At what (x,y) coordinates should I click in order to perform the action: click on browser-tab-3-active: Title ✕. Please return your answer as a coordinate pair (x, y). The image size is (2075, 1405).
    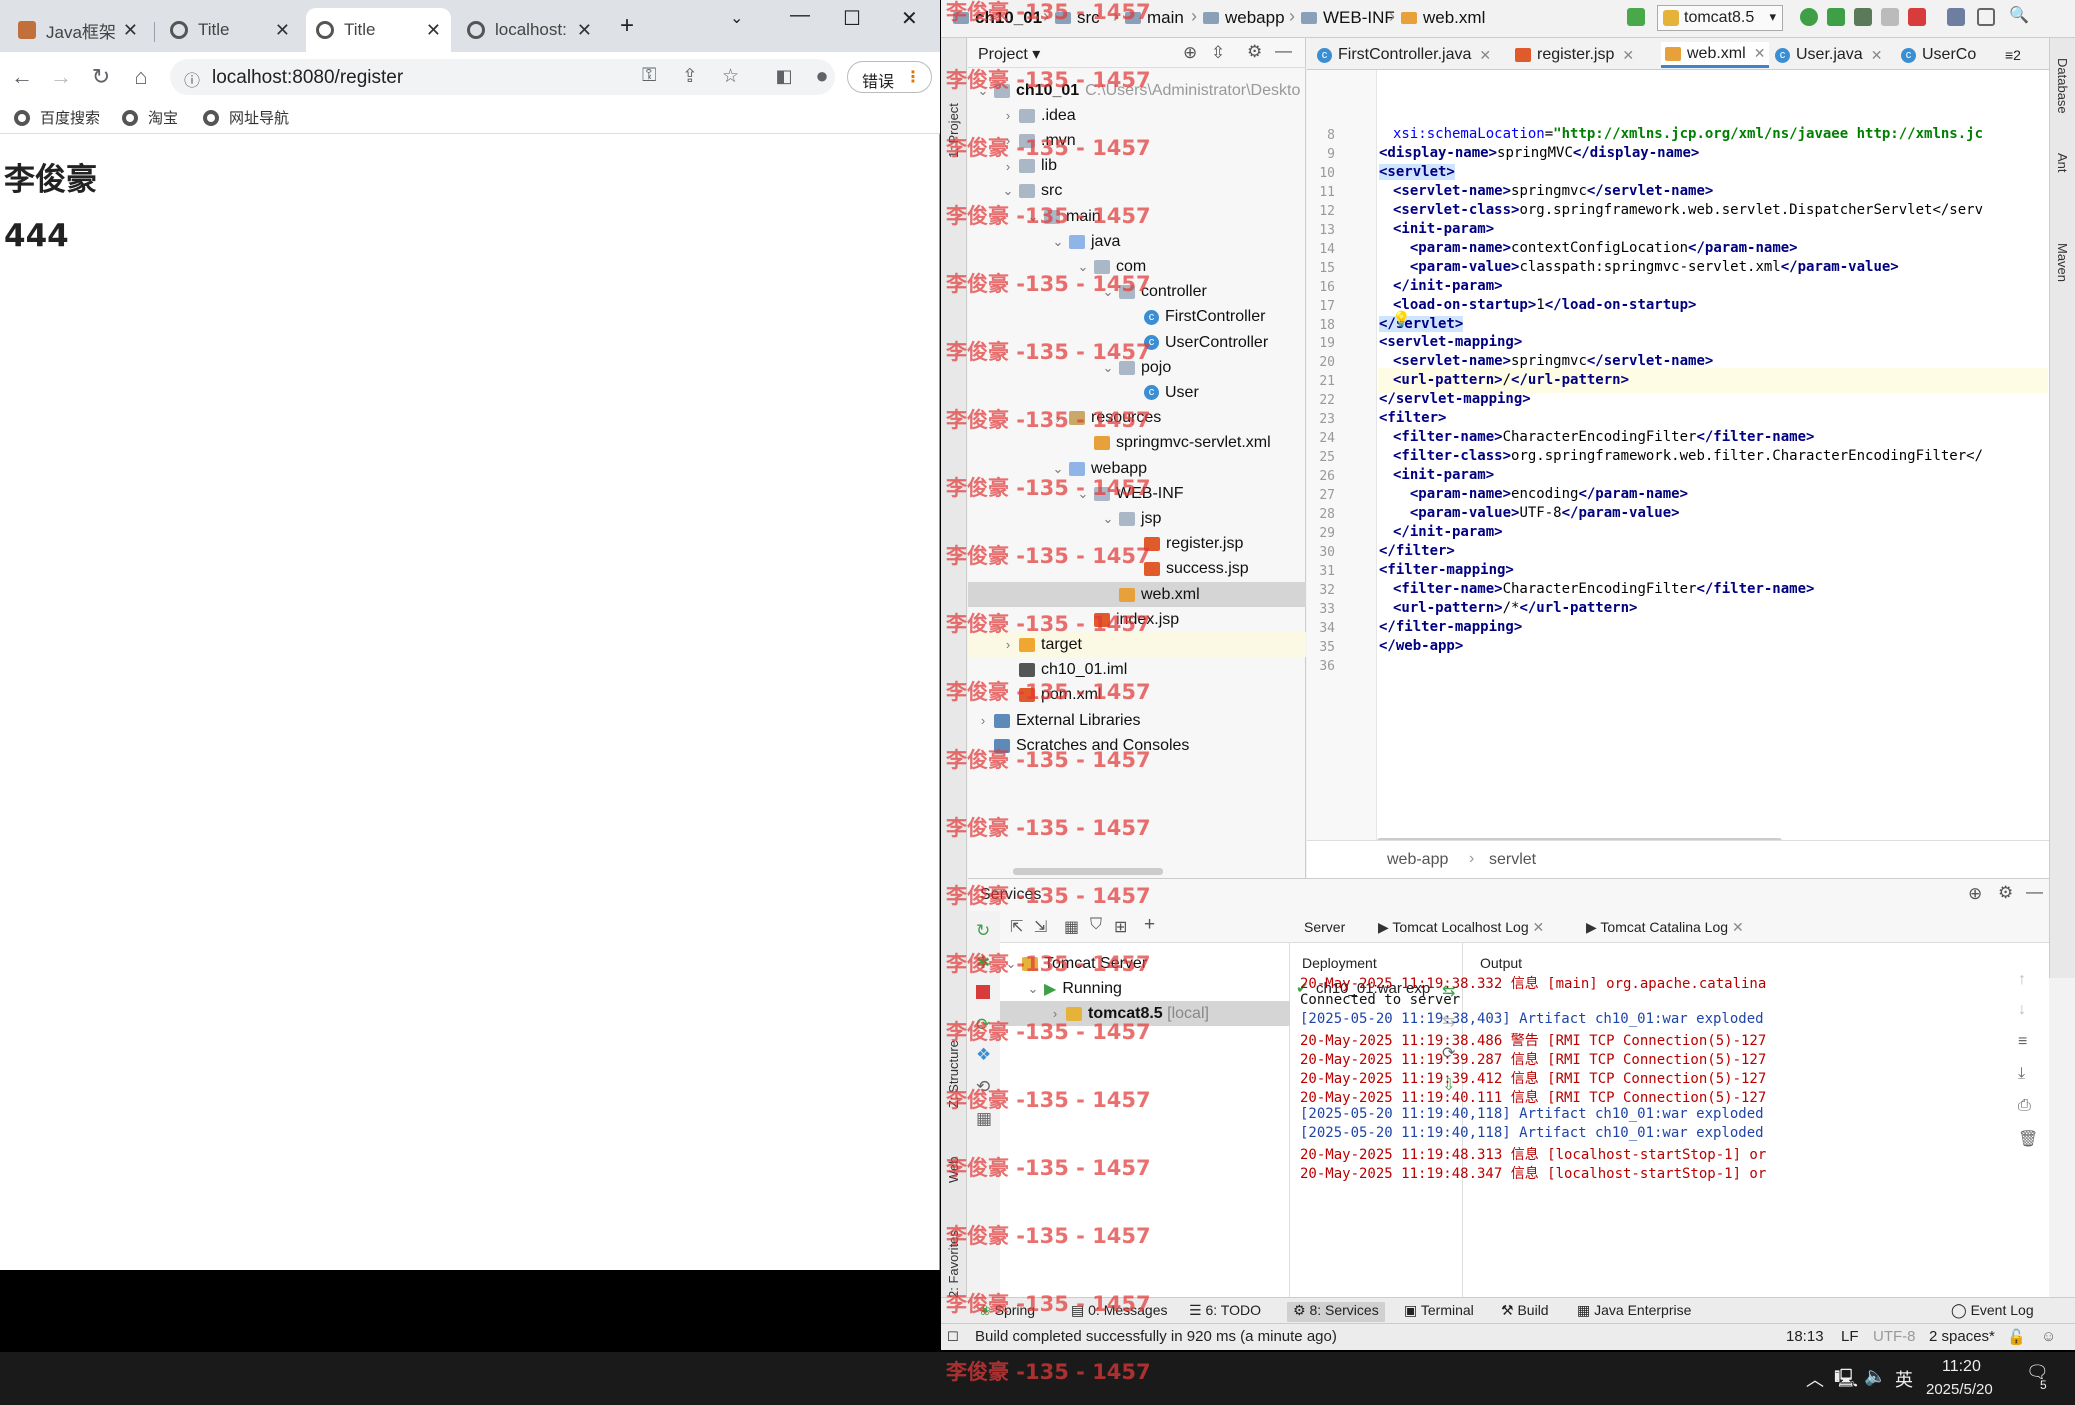
    Looking at the image, I should click on (378, 30).